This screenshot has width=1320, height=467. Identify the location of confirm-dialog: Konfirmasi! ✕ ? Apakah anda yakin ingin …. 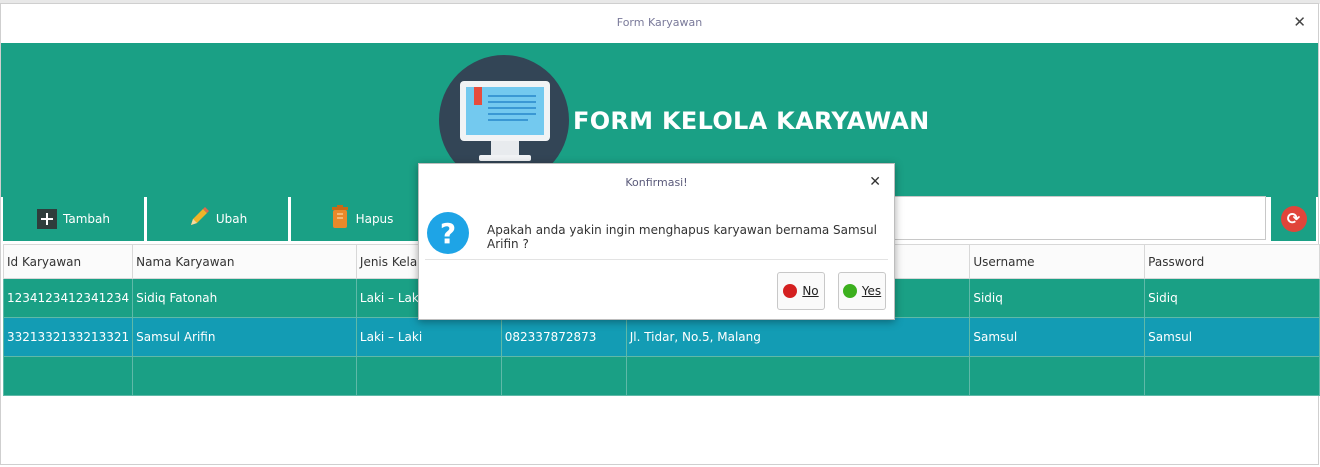
(656, 241).